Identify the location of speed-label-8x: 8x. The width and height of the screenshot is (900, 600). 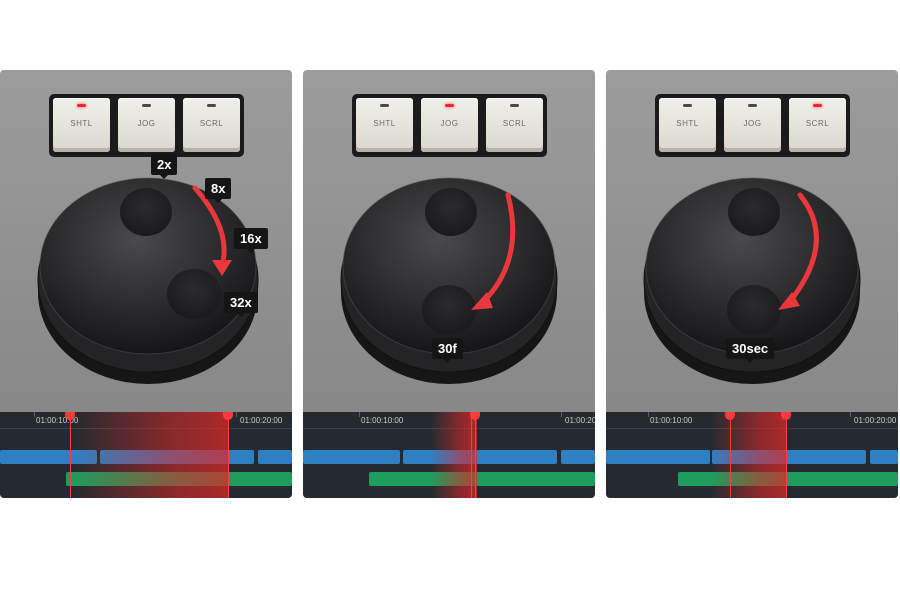
(218, 190).